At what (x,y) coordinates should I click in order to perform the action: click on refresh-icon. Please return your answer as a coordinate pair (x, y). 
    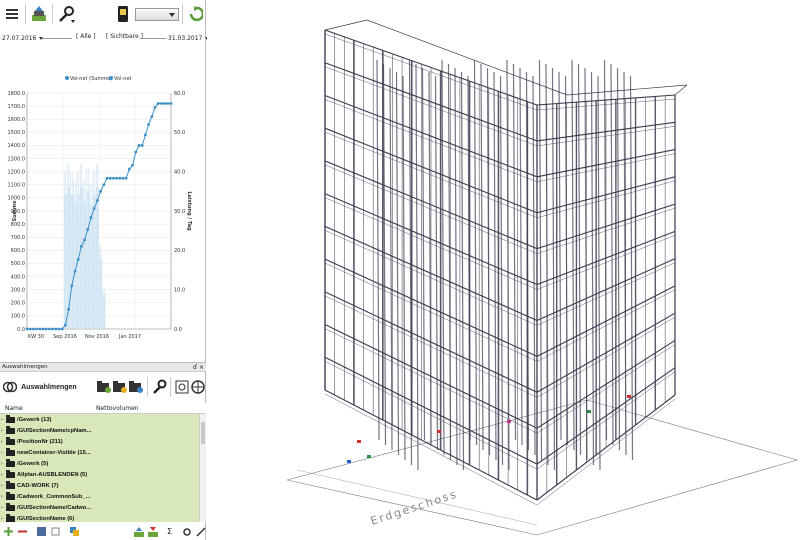
    Looking at the image, I should click on (196, 14).